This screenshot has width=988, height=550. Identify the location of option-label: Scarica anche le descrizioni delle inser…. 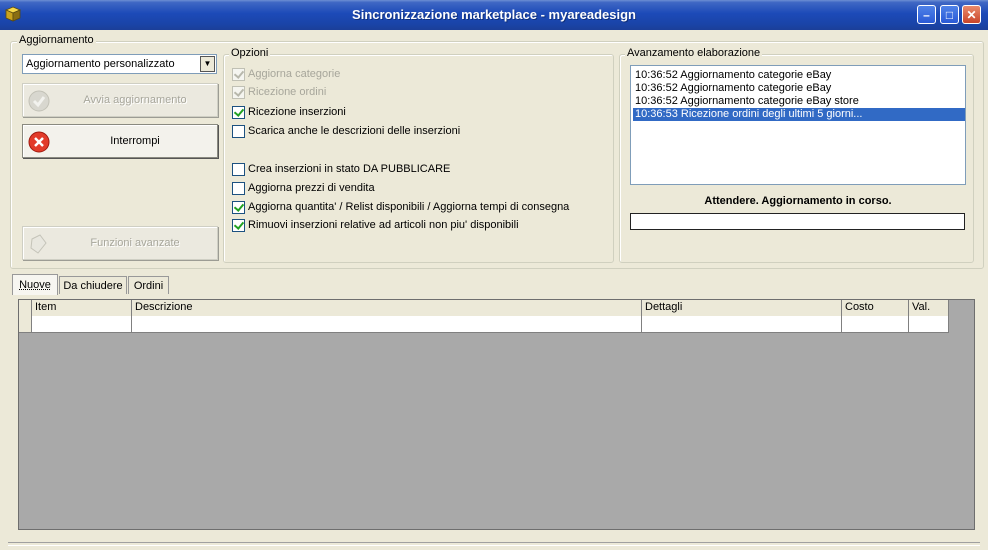
(354, 131).